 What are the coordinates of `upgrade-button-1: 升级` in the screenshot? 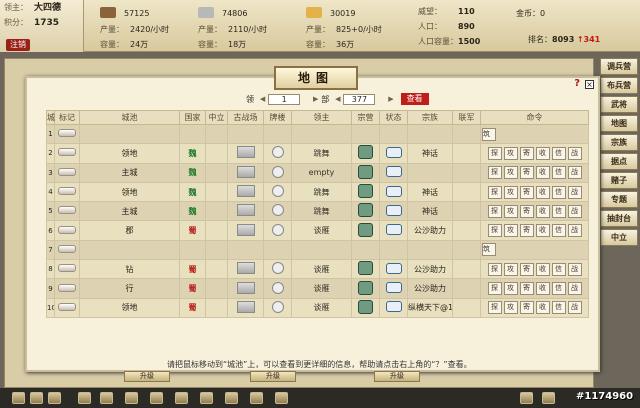 It's located at (147, 376).